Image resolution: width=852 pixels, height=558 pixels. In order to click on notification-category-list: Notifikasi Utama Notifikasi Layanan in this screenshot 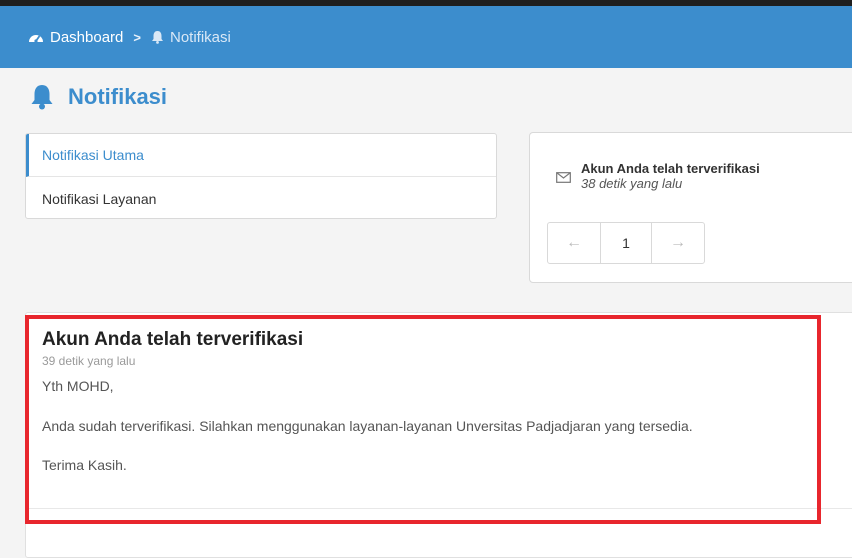, I will do `click(261, 176)`.